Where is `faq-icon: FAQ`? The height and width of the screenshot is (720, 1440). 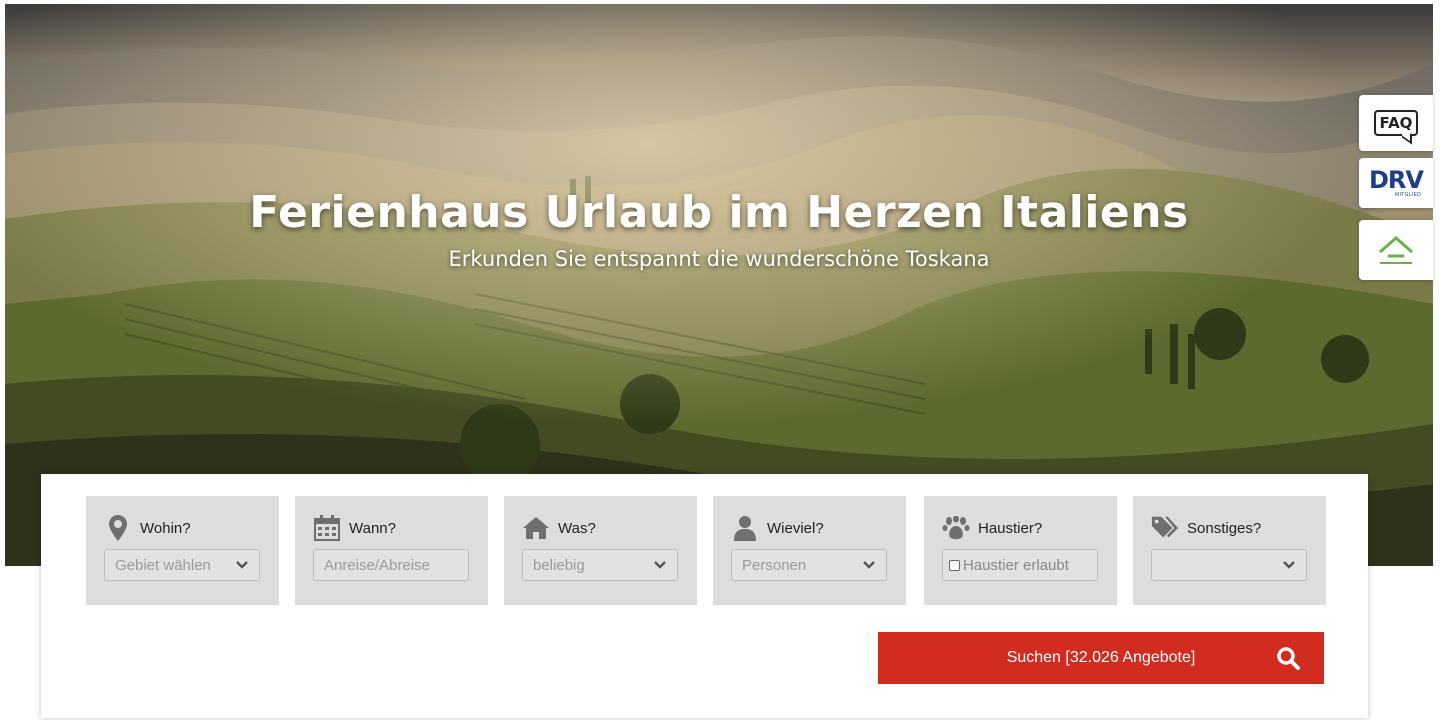 faq-icon: FAQ is located at coordinates (1396, 123).